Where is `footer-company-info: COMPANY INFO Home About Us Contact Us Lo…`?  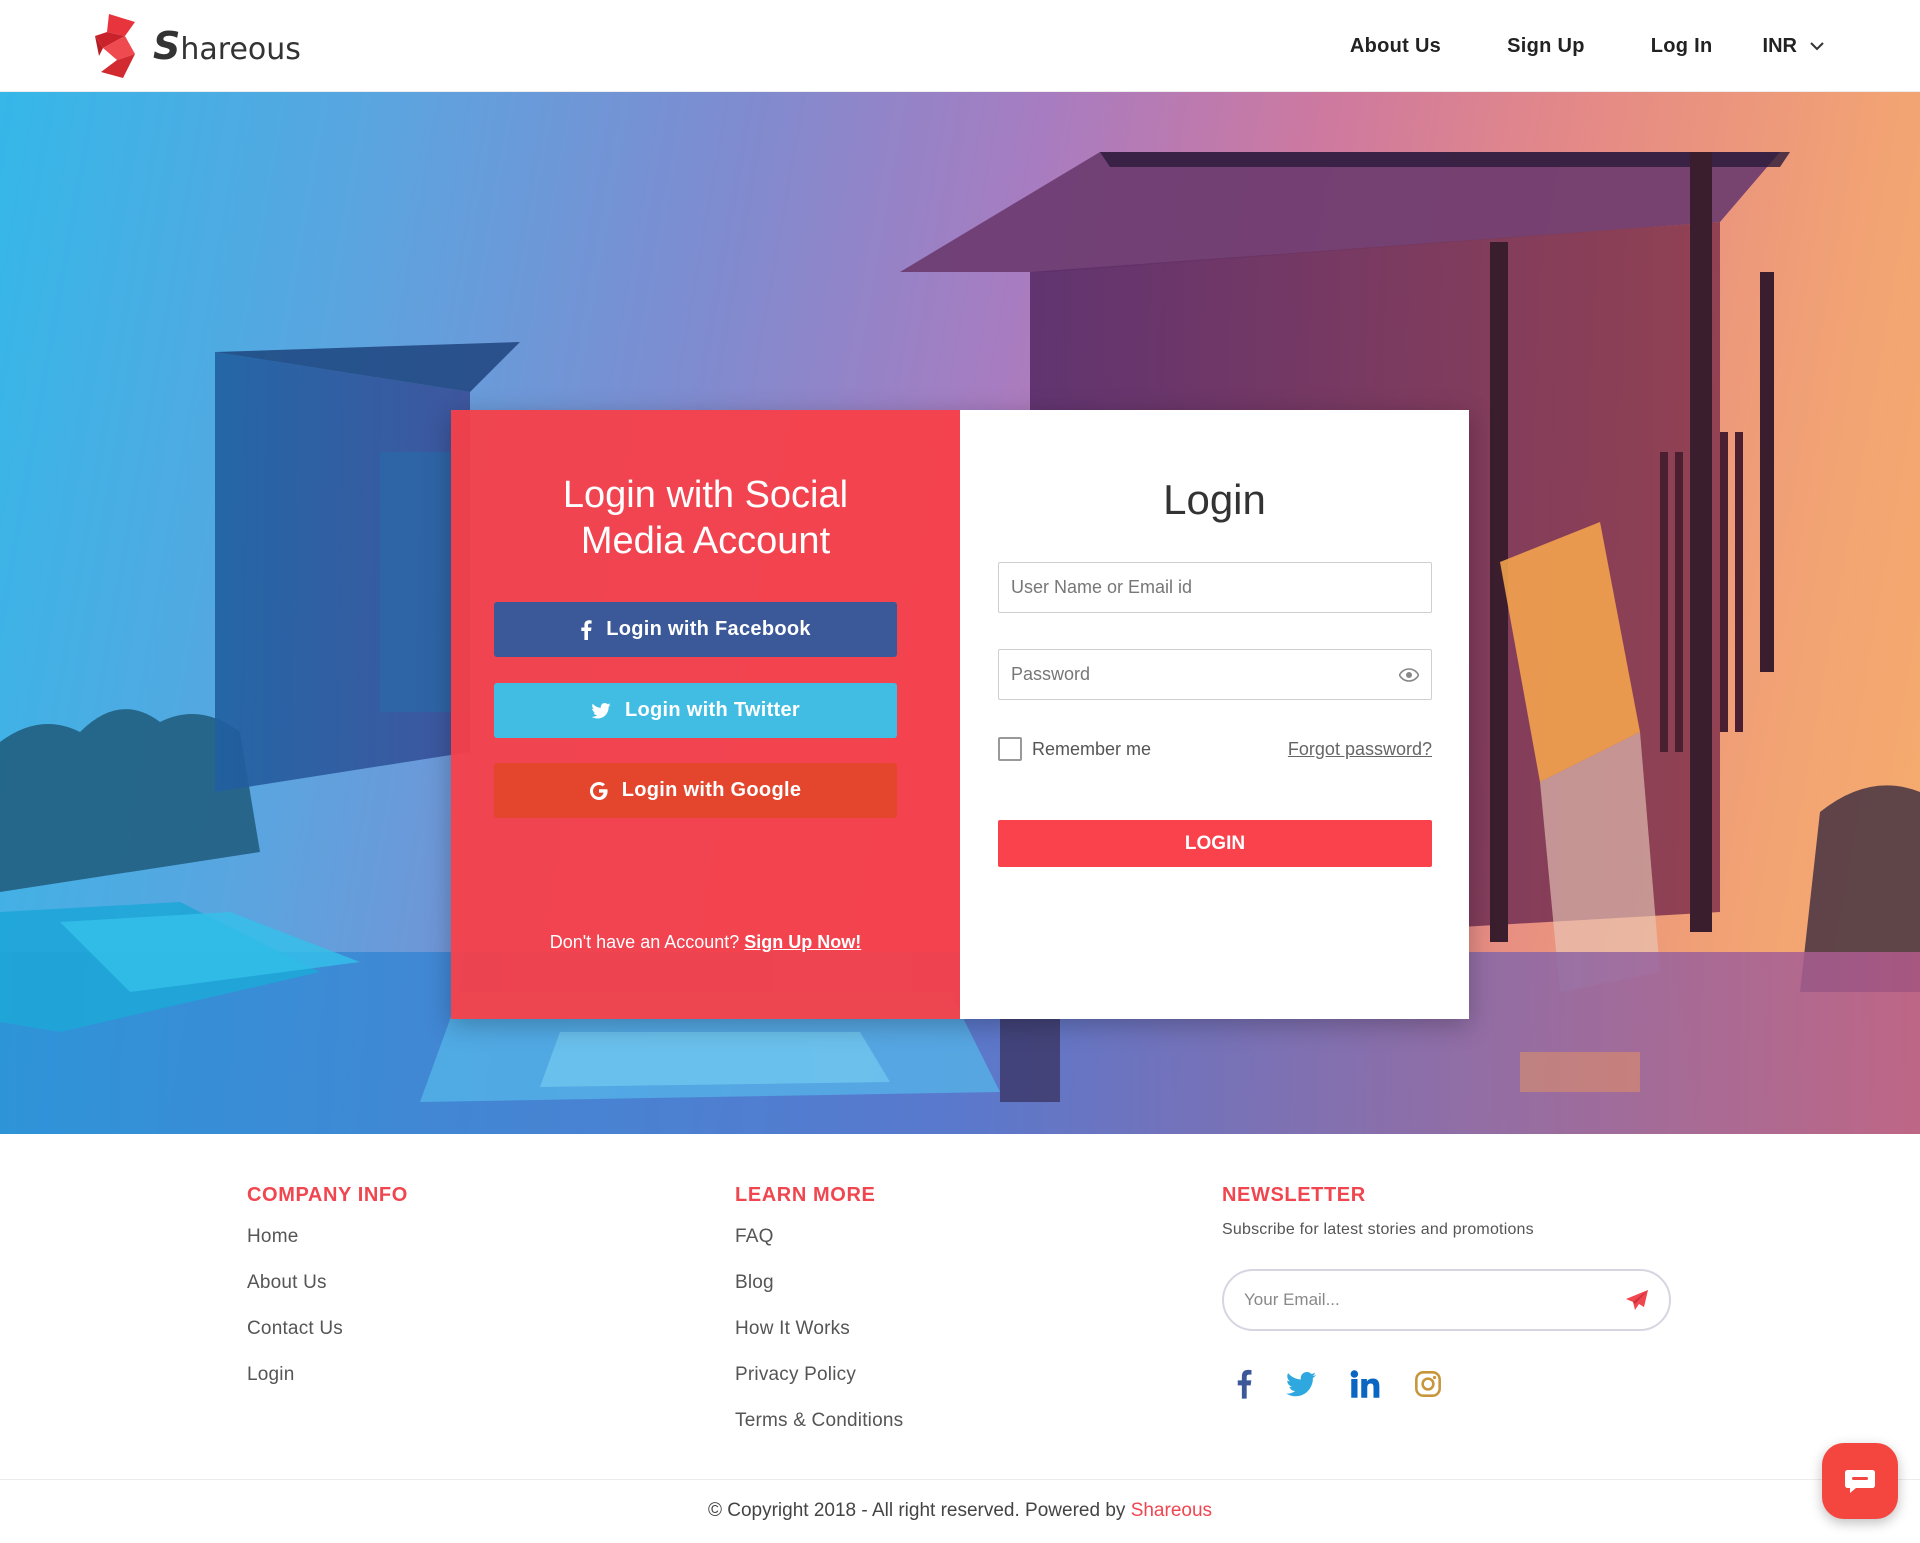 footer-company-info: COMPANY INFO Home About Us Contact Us Lo… is located at coordinates (327, 1295).